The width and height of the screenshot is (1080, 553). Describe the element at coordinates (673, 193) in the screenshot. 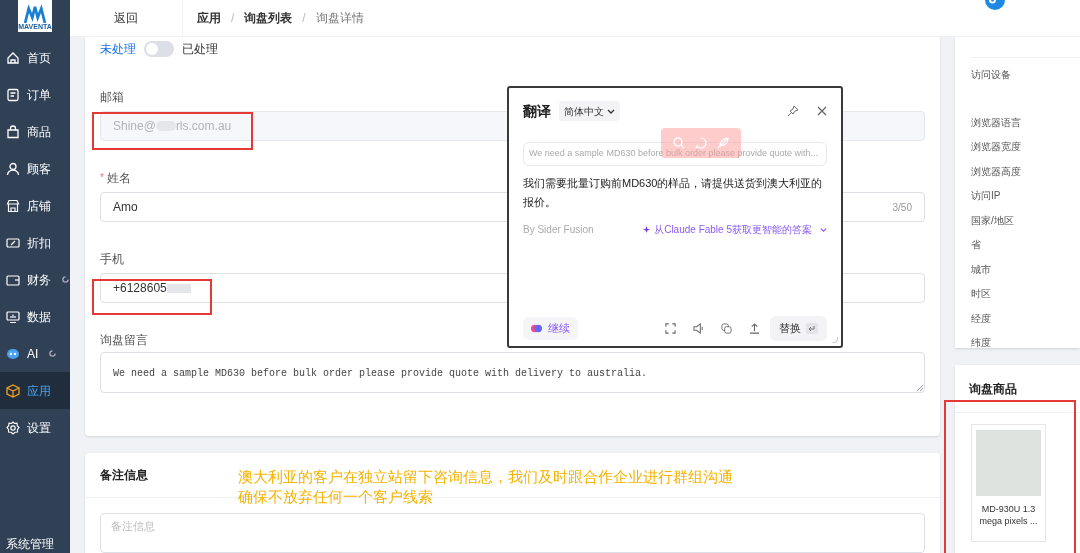

I see `translation-text: 我们需要批量订购前MD630的样品，请提供送货到澳大利亚的报价。` at that location.